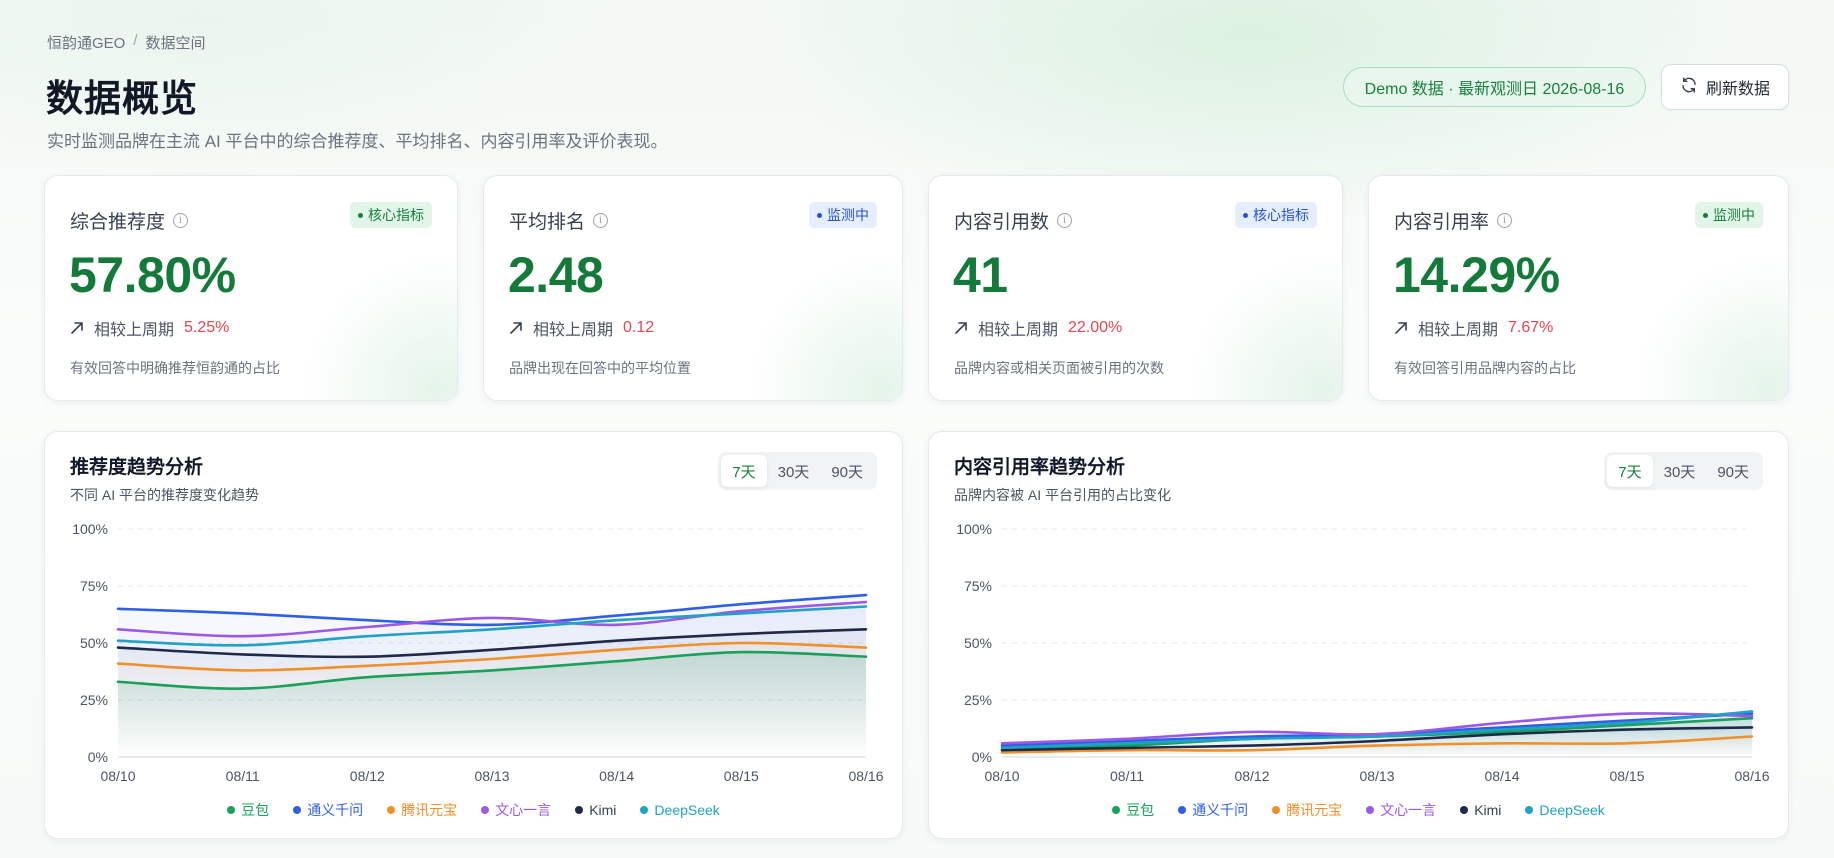 Image resolution: width=1834 pixels, height=858 pixels. I want to click on metric-title-text: 内容引用数, so click(1002, 222).